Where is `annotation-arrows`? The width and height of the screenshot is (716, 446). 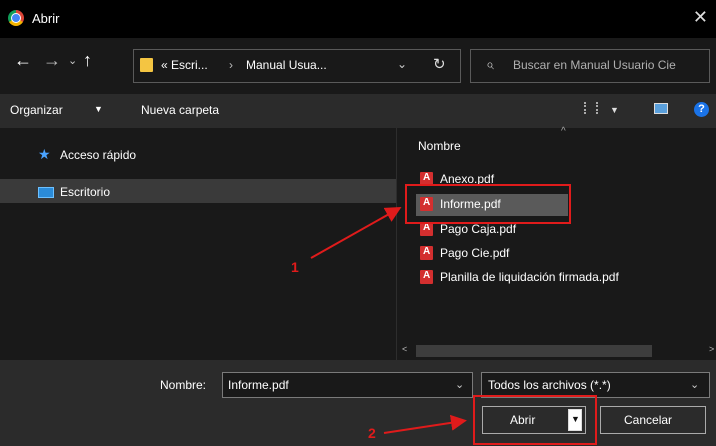 annotation-arrows is located at coordinates (388, 320).